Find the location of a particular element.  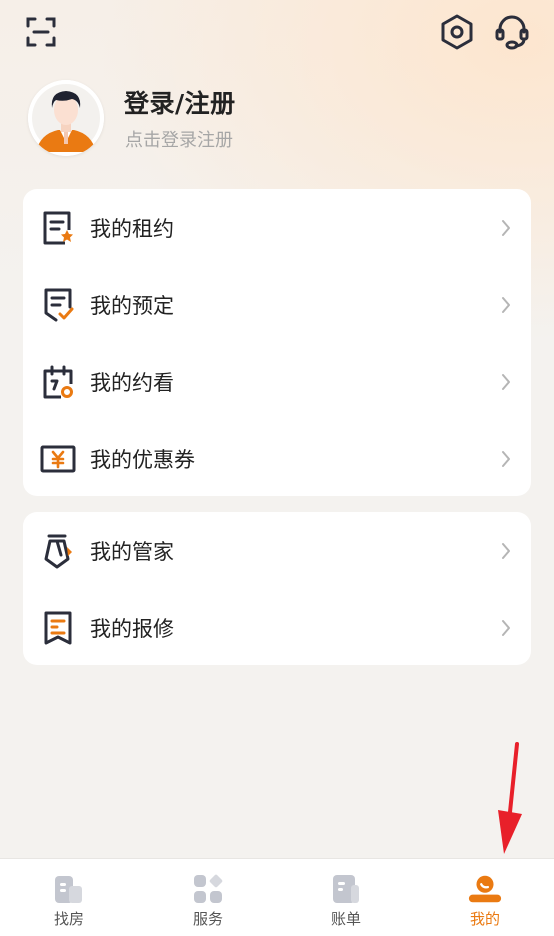

bottom-tab-bar: 找房 服务 账单 我的 is located at coordinates (277, 897).